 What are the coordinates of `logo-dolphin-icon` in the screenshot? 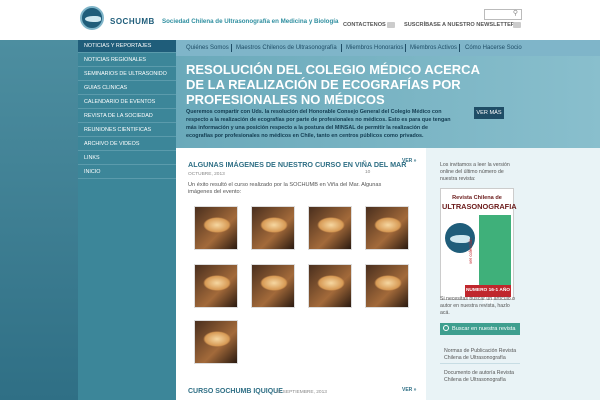 It's located at (92, 18).